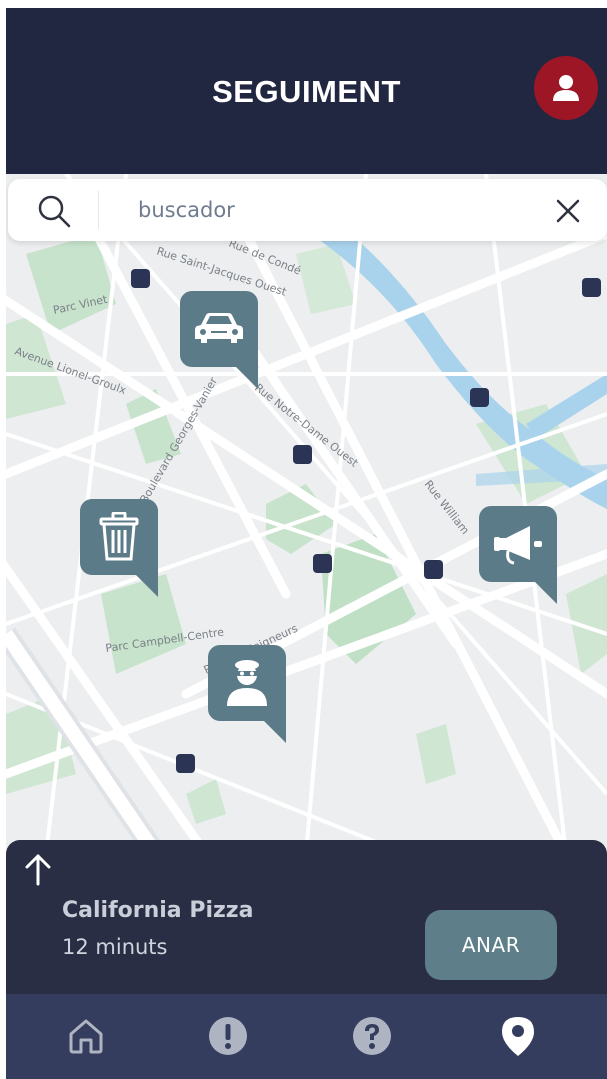 The width and height of the screenshot is (607, 1079). I want to click on page-title: SEGUIMENT, so click(306, 91).